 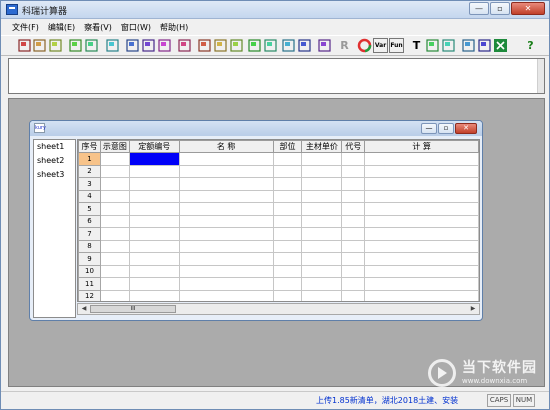 What do you see at coordinates (89, 159) in the screenshot?
I see `row-number: 1` at bounding box center [89, 159].